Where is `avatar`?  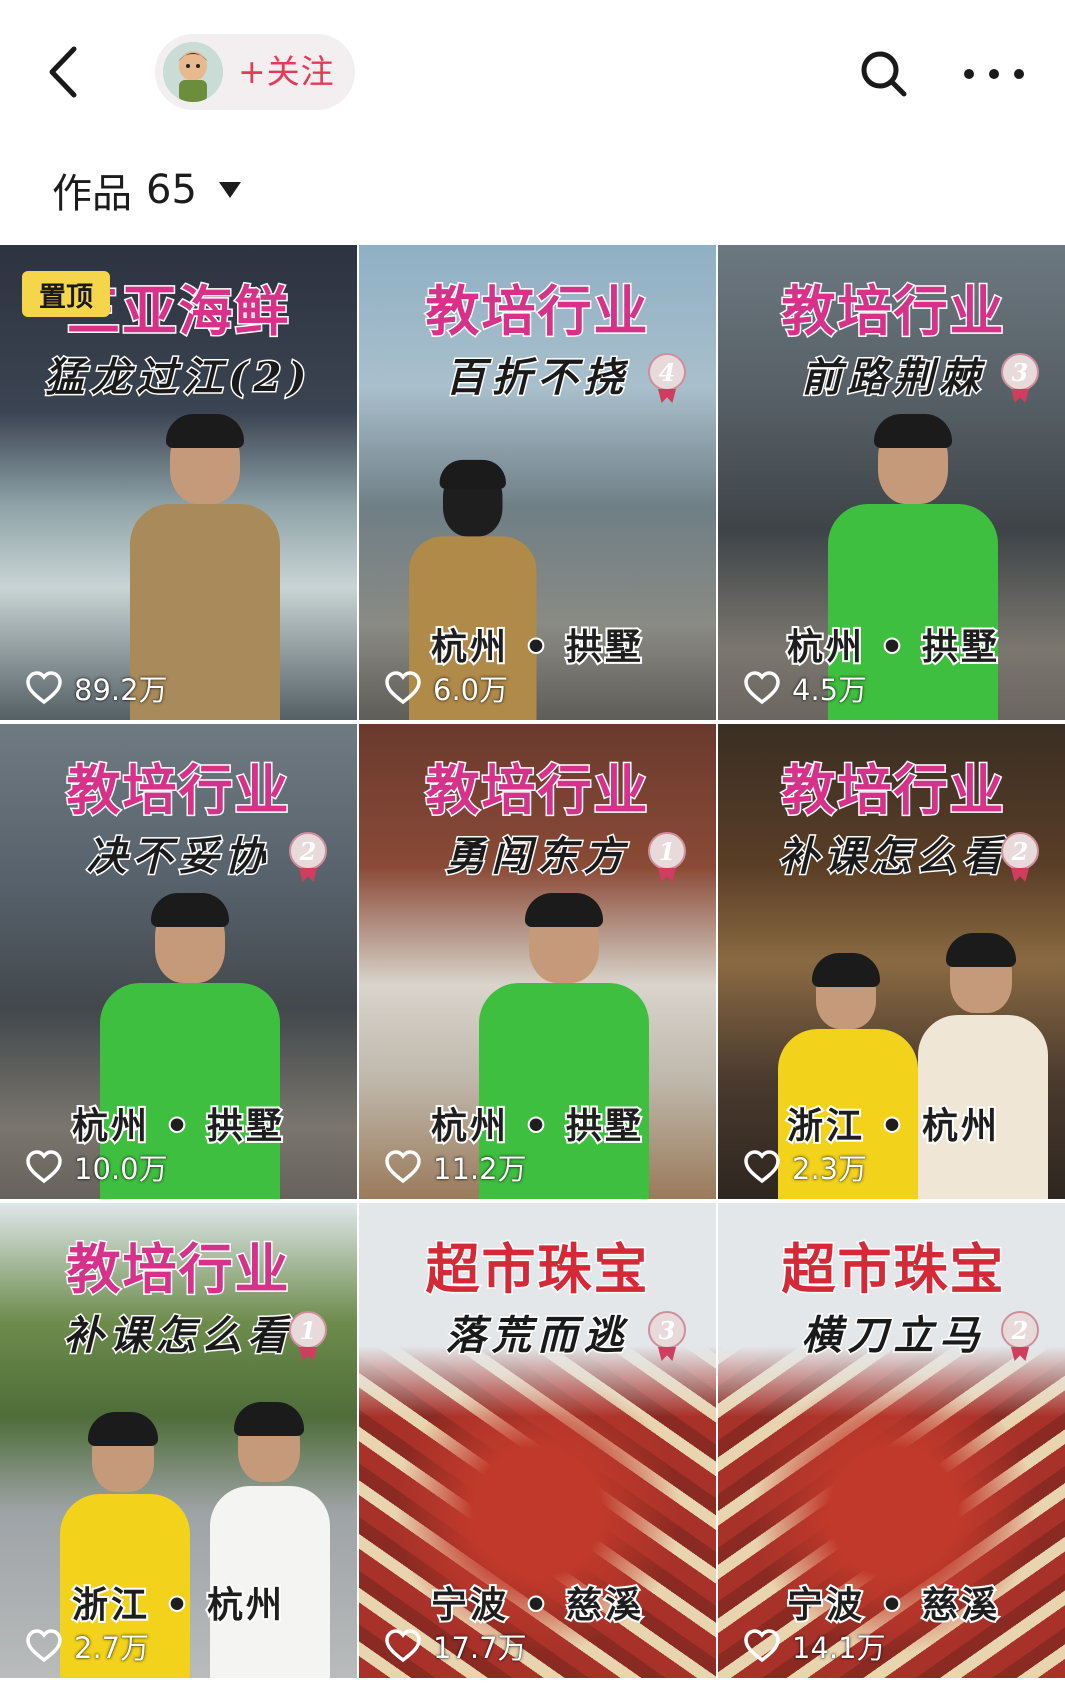 avatar is located at coordinates (193, 72).